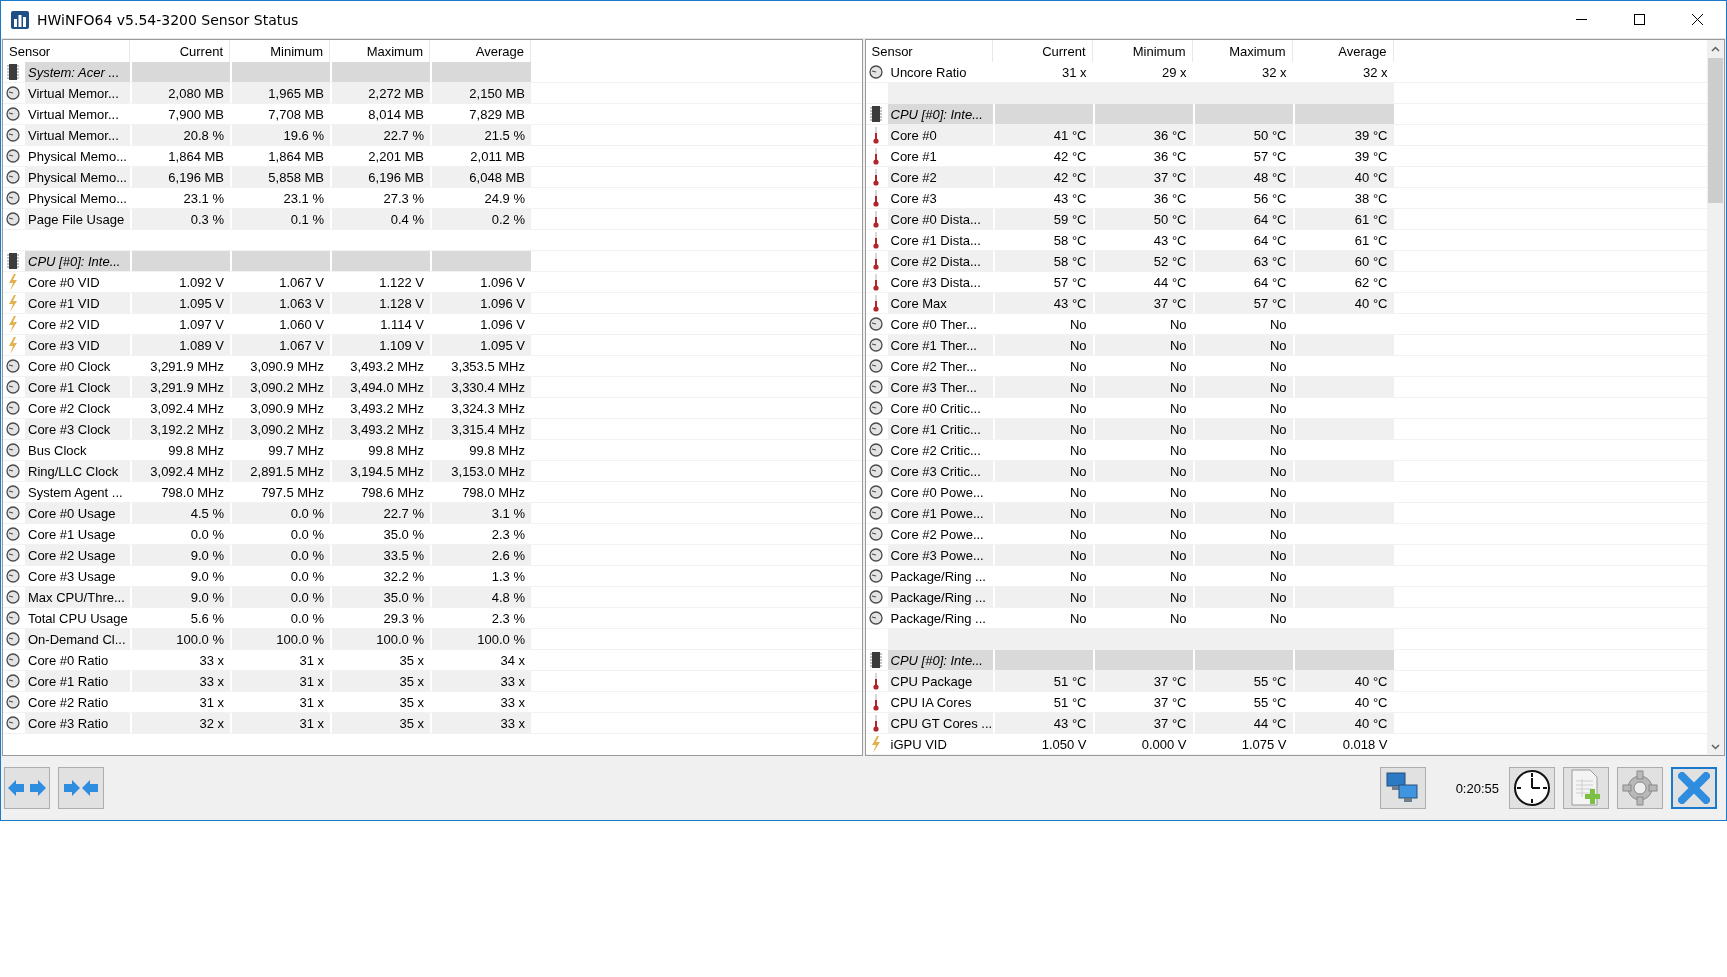 Image resolution: width=1727 pixels, height=977 pixels. Describe the element at coordinates (1170, 240) in the screenshot. I see `table-cell-text: 43 °C` at that location.